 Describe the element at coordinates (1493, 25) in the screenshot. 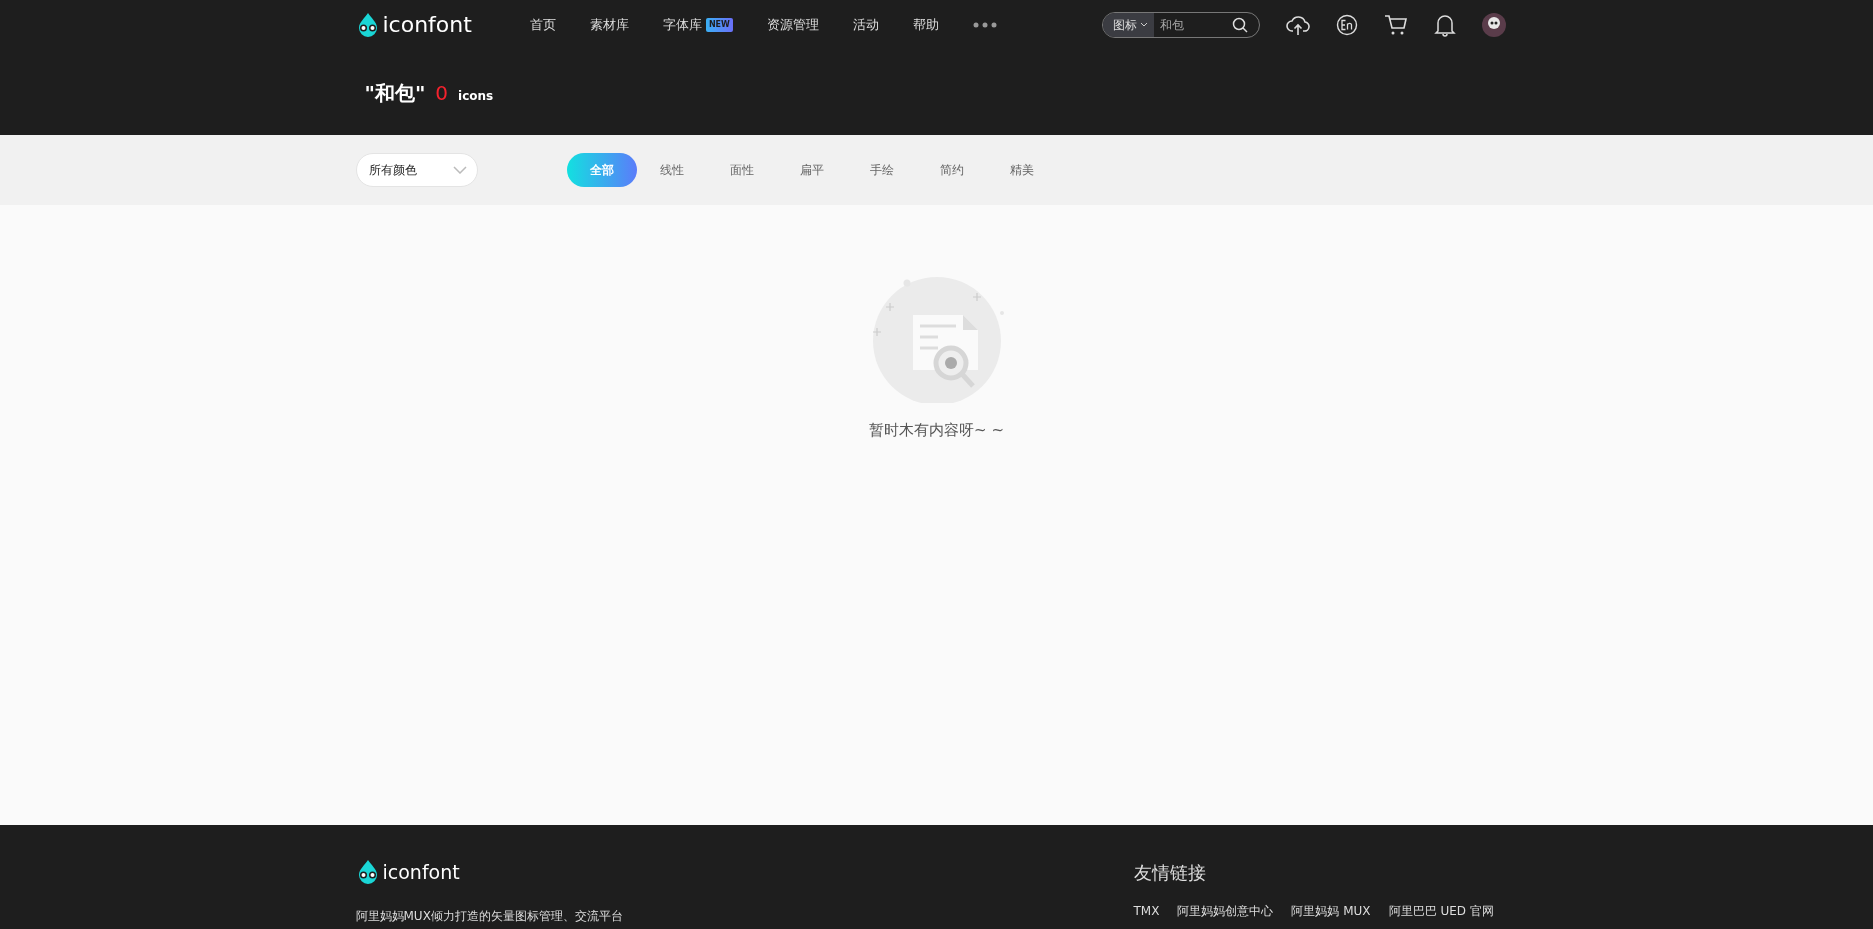

I see `avatar-icon` at that location.